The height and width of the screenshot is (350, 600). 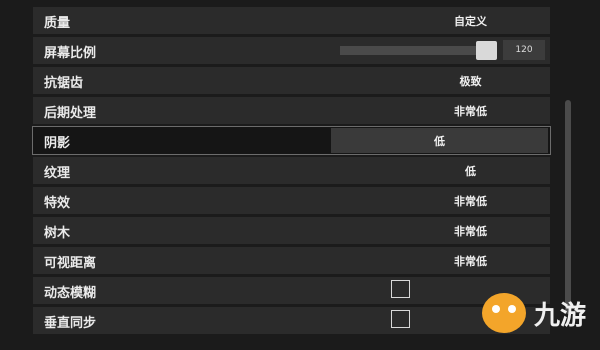 I want to click on setting-row-quality: 质量 自定义, so click(x=291, y=20).